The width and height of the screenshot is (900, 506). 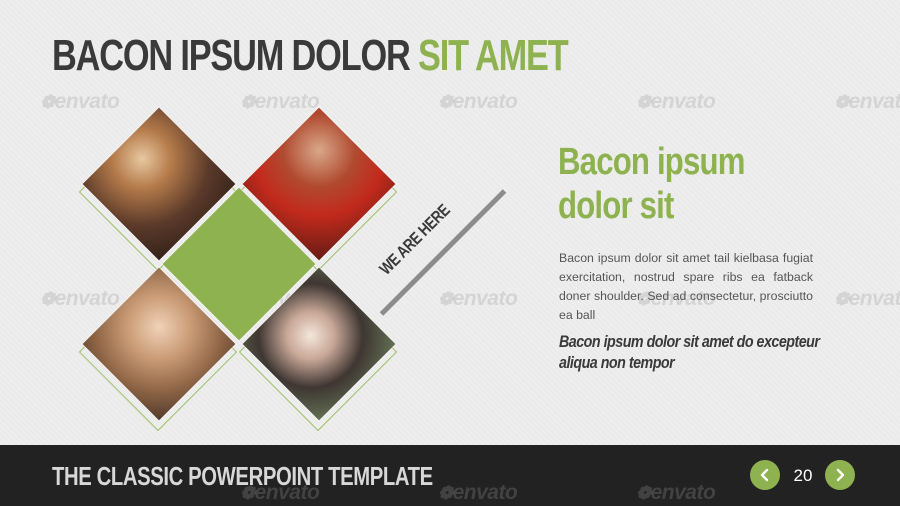 I want to click on next-slide-button, so click(x=840, y=475).